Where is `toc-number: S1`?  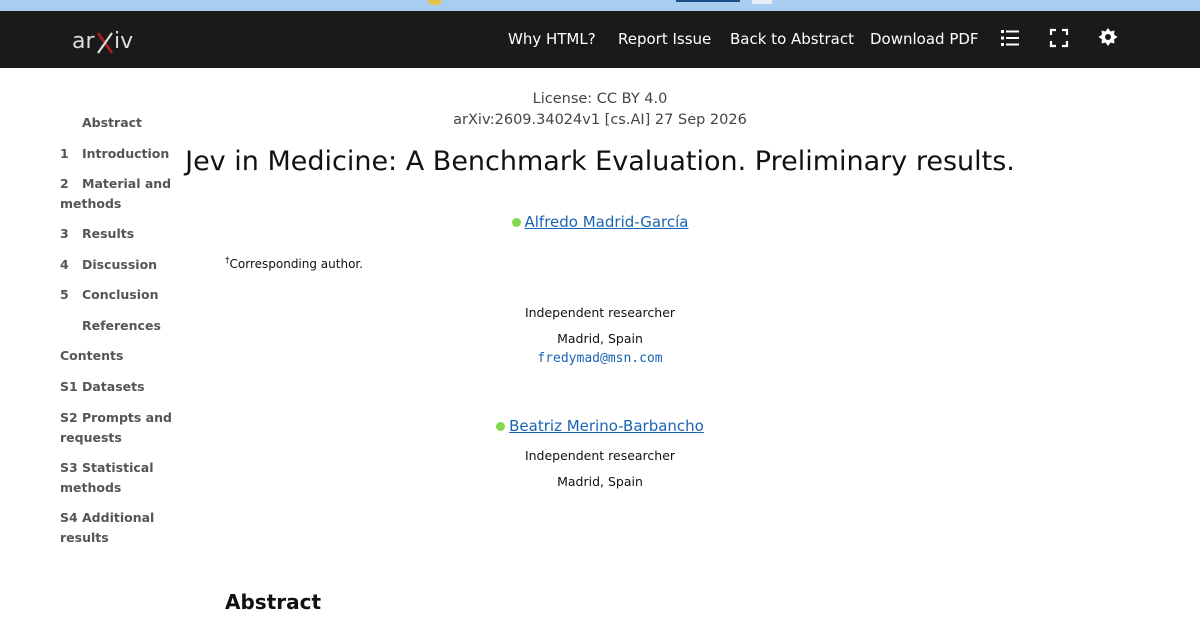
toc-number: S1 is located at coordinates (69, 386).